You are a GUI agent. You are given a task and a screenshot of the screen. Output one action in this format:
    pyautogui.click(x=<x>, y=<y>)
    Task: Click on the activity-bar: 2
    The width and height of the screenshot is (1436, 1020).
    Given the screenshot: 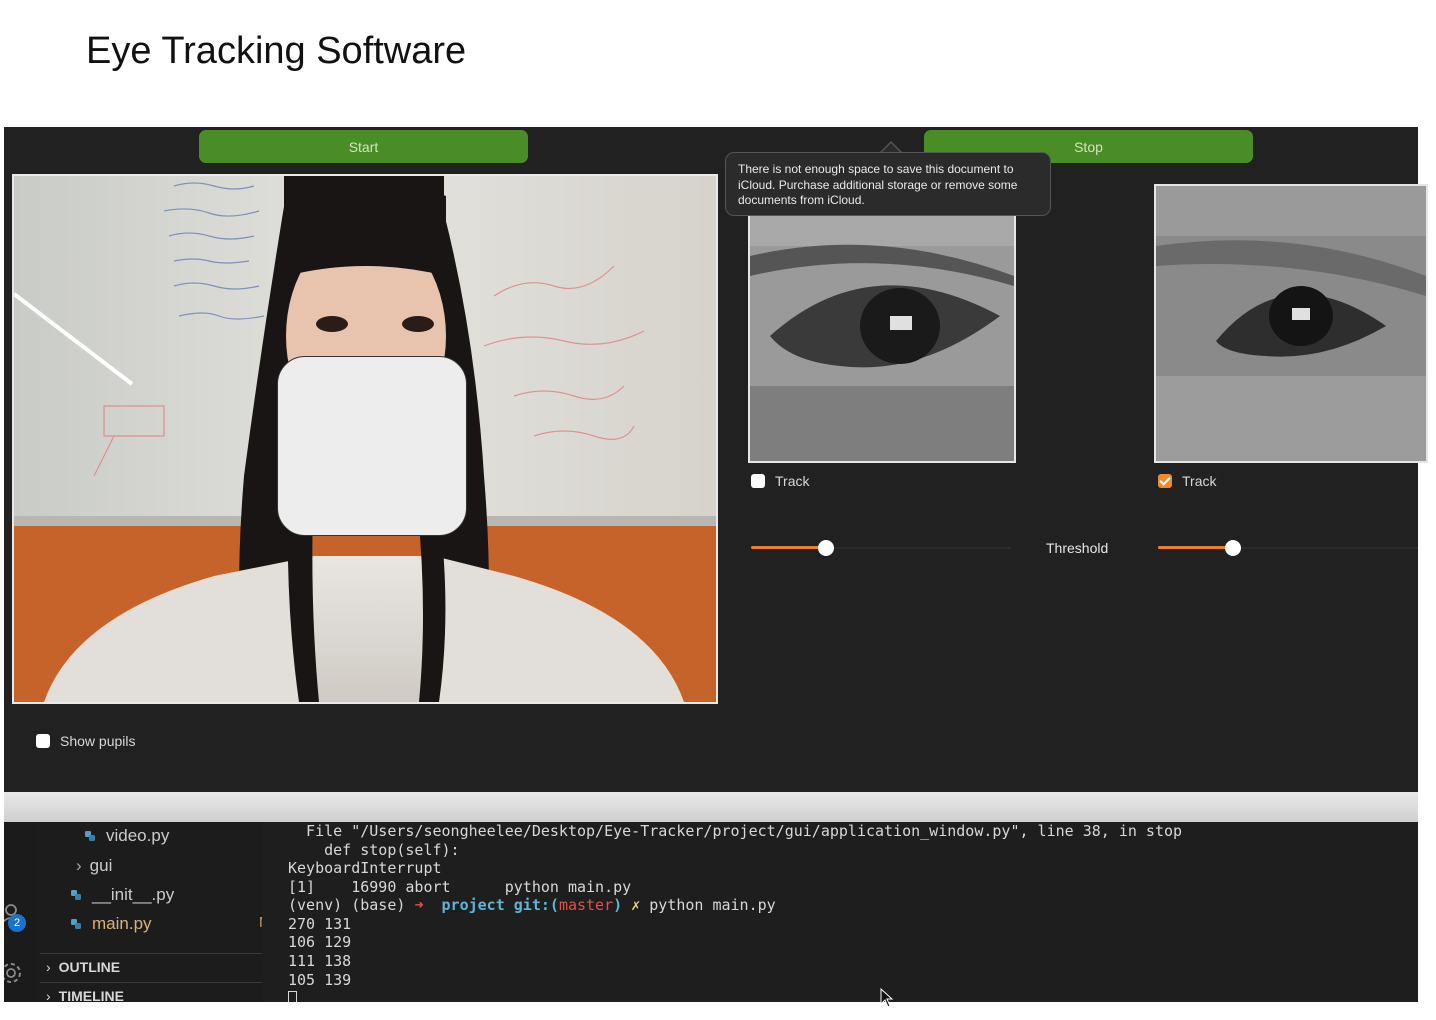 What is the action you would take?
    pyautogui.click(x=20, y=912)
    